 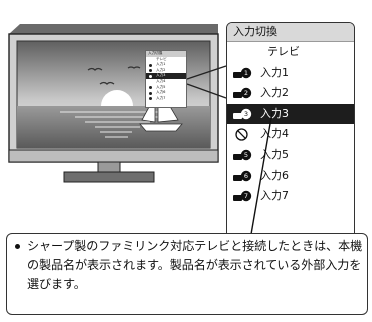 What do you see at coordinates (246, 93) in the screenshot?
I see `svg-text: 2` at bounding box center [246, 93].